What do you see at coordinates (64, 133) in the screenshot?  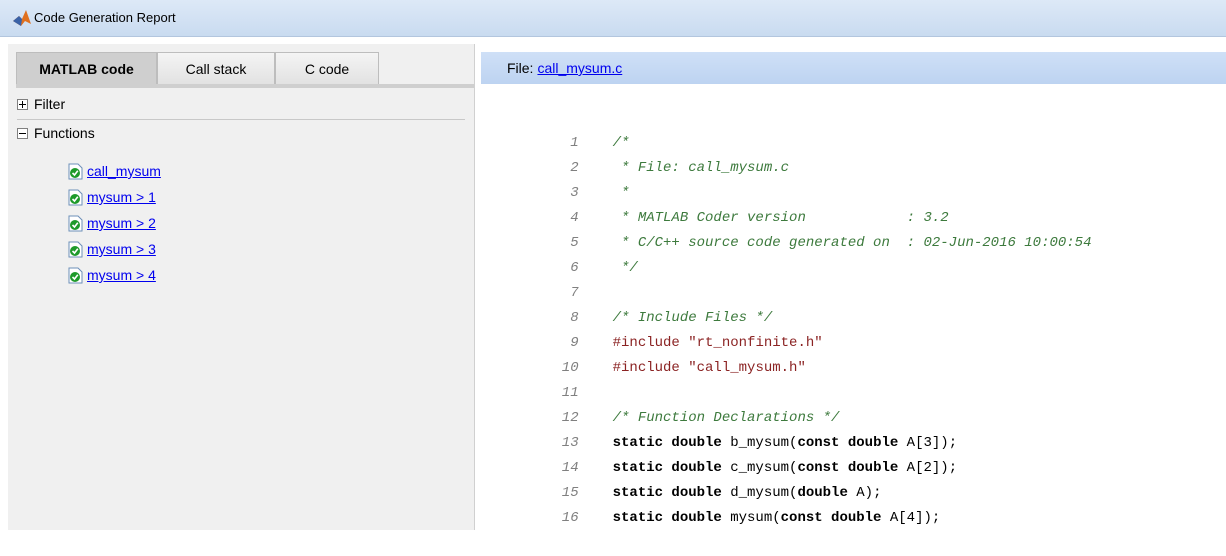 I see `functions-label: Functions` at bounding box center [64, 133].